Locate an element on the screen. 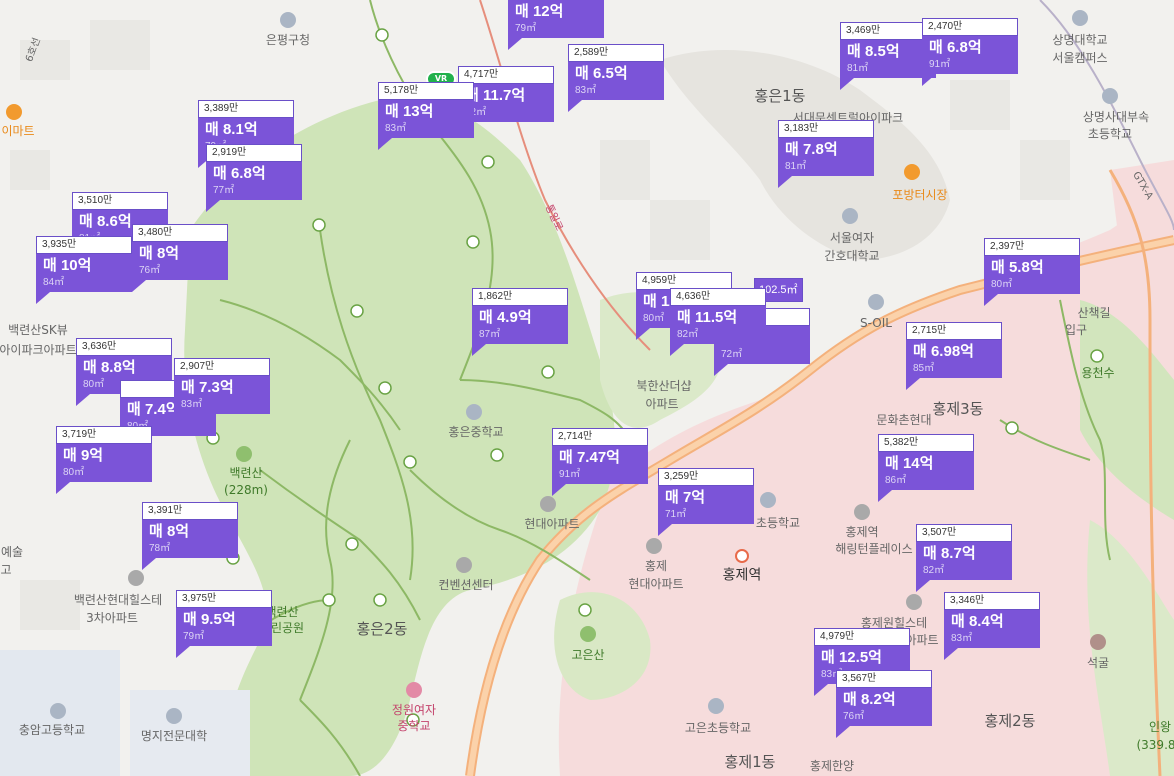  label-entrance-2: 입구 is located at coordinates (1076, 329).